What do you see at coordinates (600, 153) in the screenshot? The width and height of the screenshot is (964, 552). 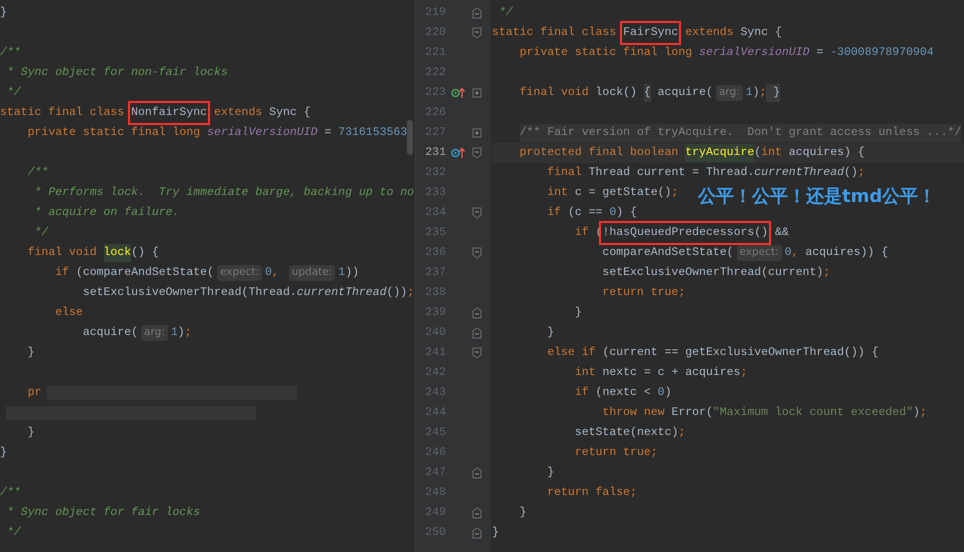 I see `code-text: protected final boolean` at bounding box center [600, 153].